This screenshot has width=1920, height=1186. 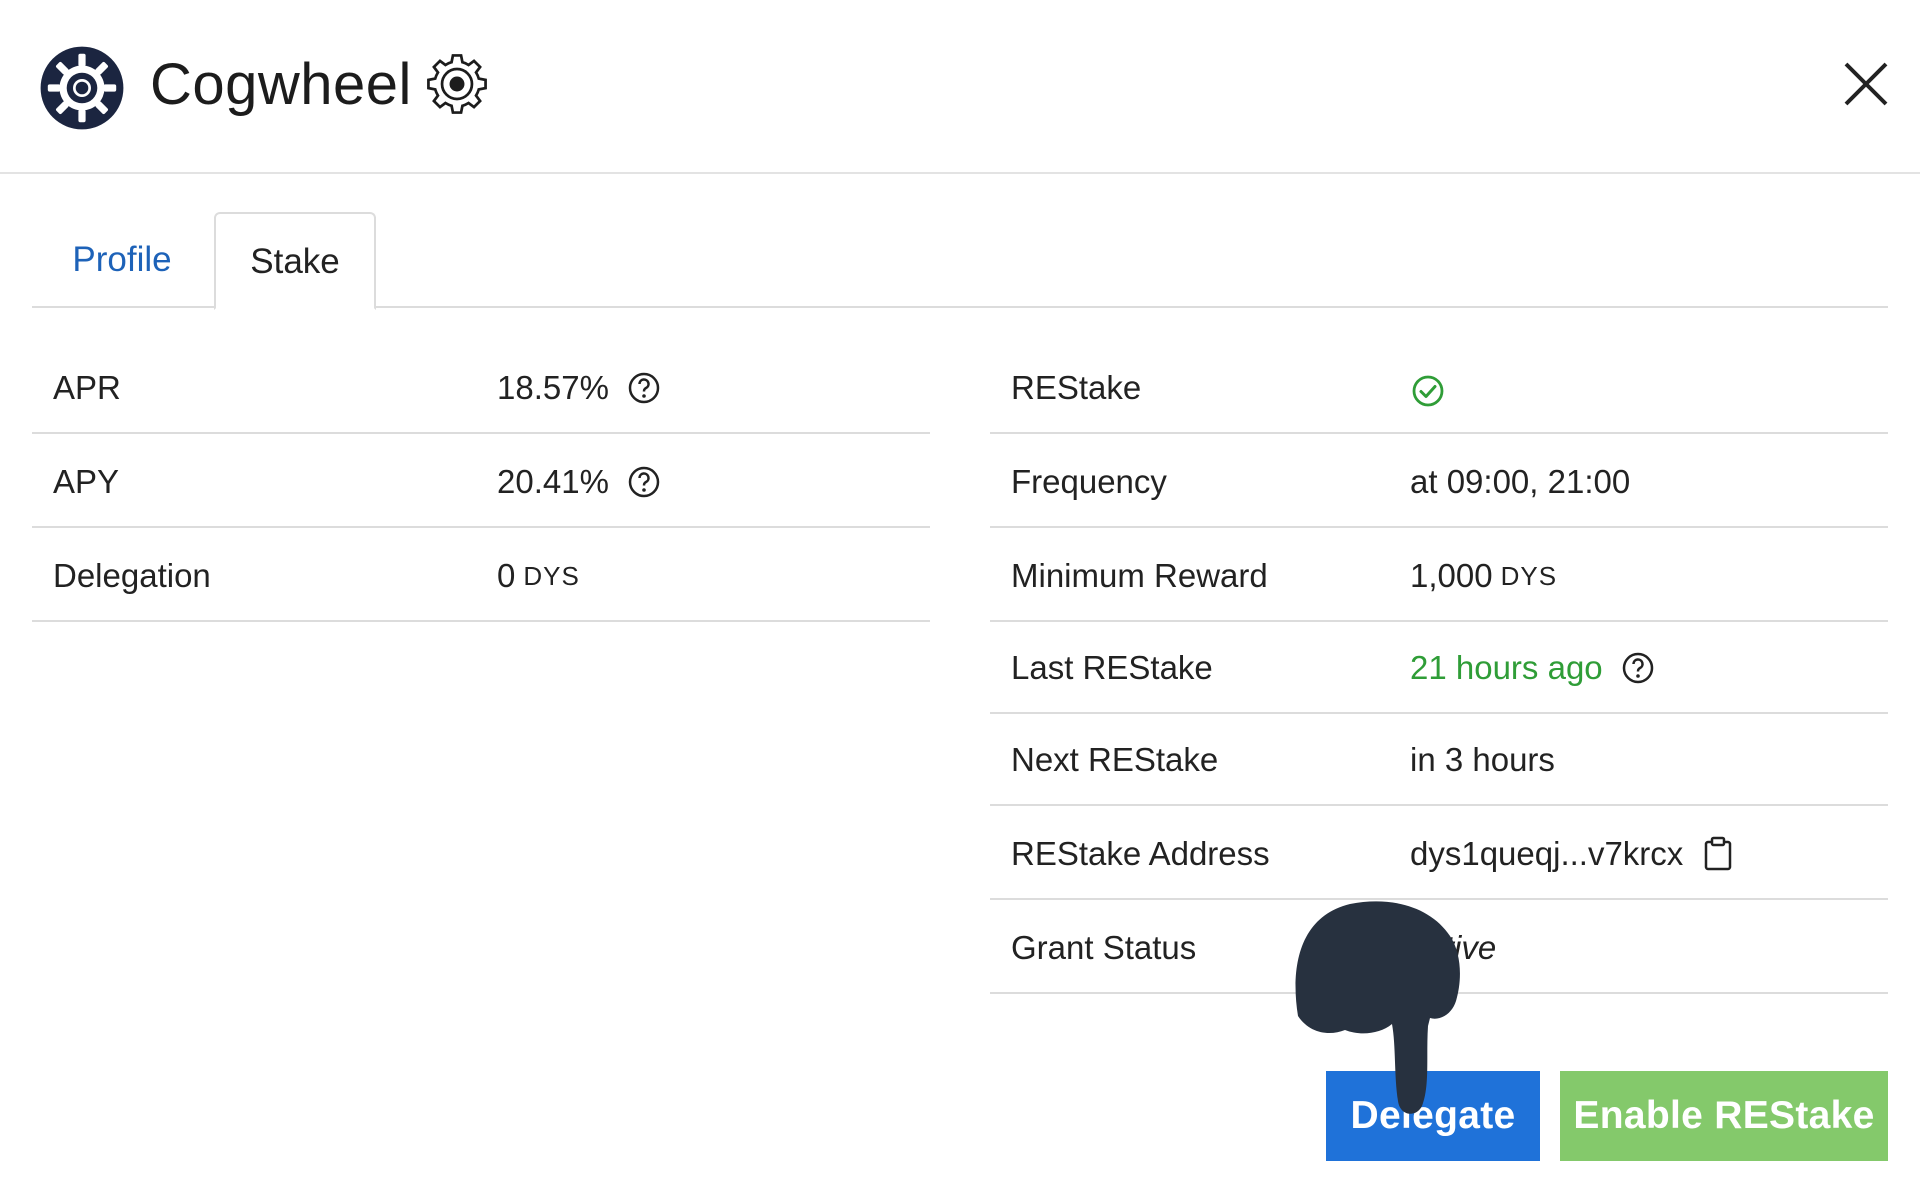 What do you see at coordinates (1547, 853) in the screenshot?
I see `restake-address-text: dys1queqj...v7krcx` at bounding box center [1547, 853].